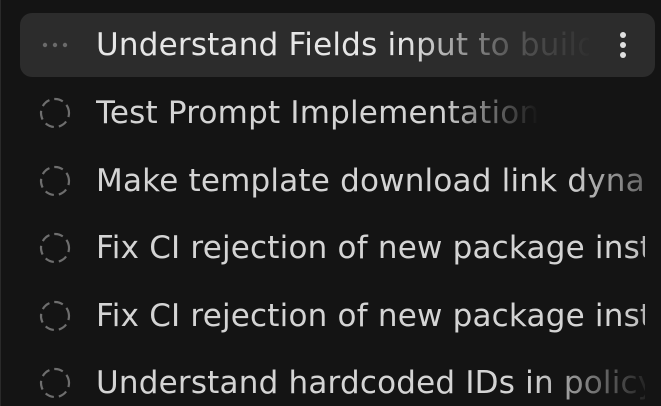  I want to click on task-title: Understand hardcoded IDs in policy, so click(370, 383).